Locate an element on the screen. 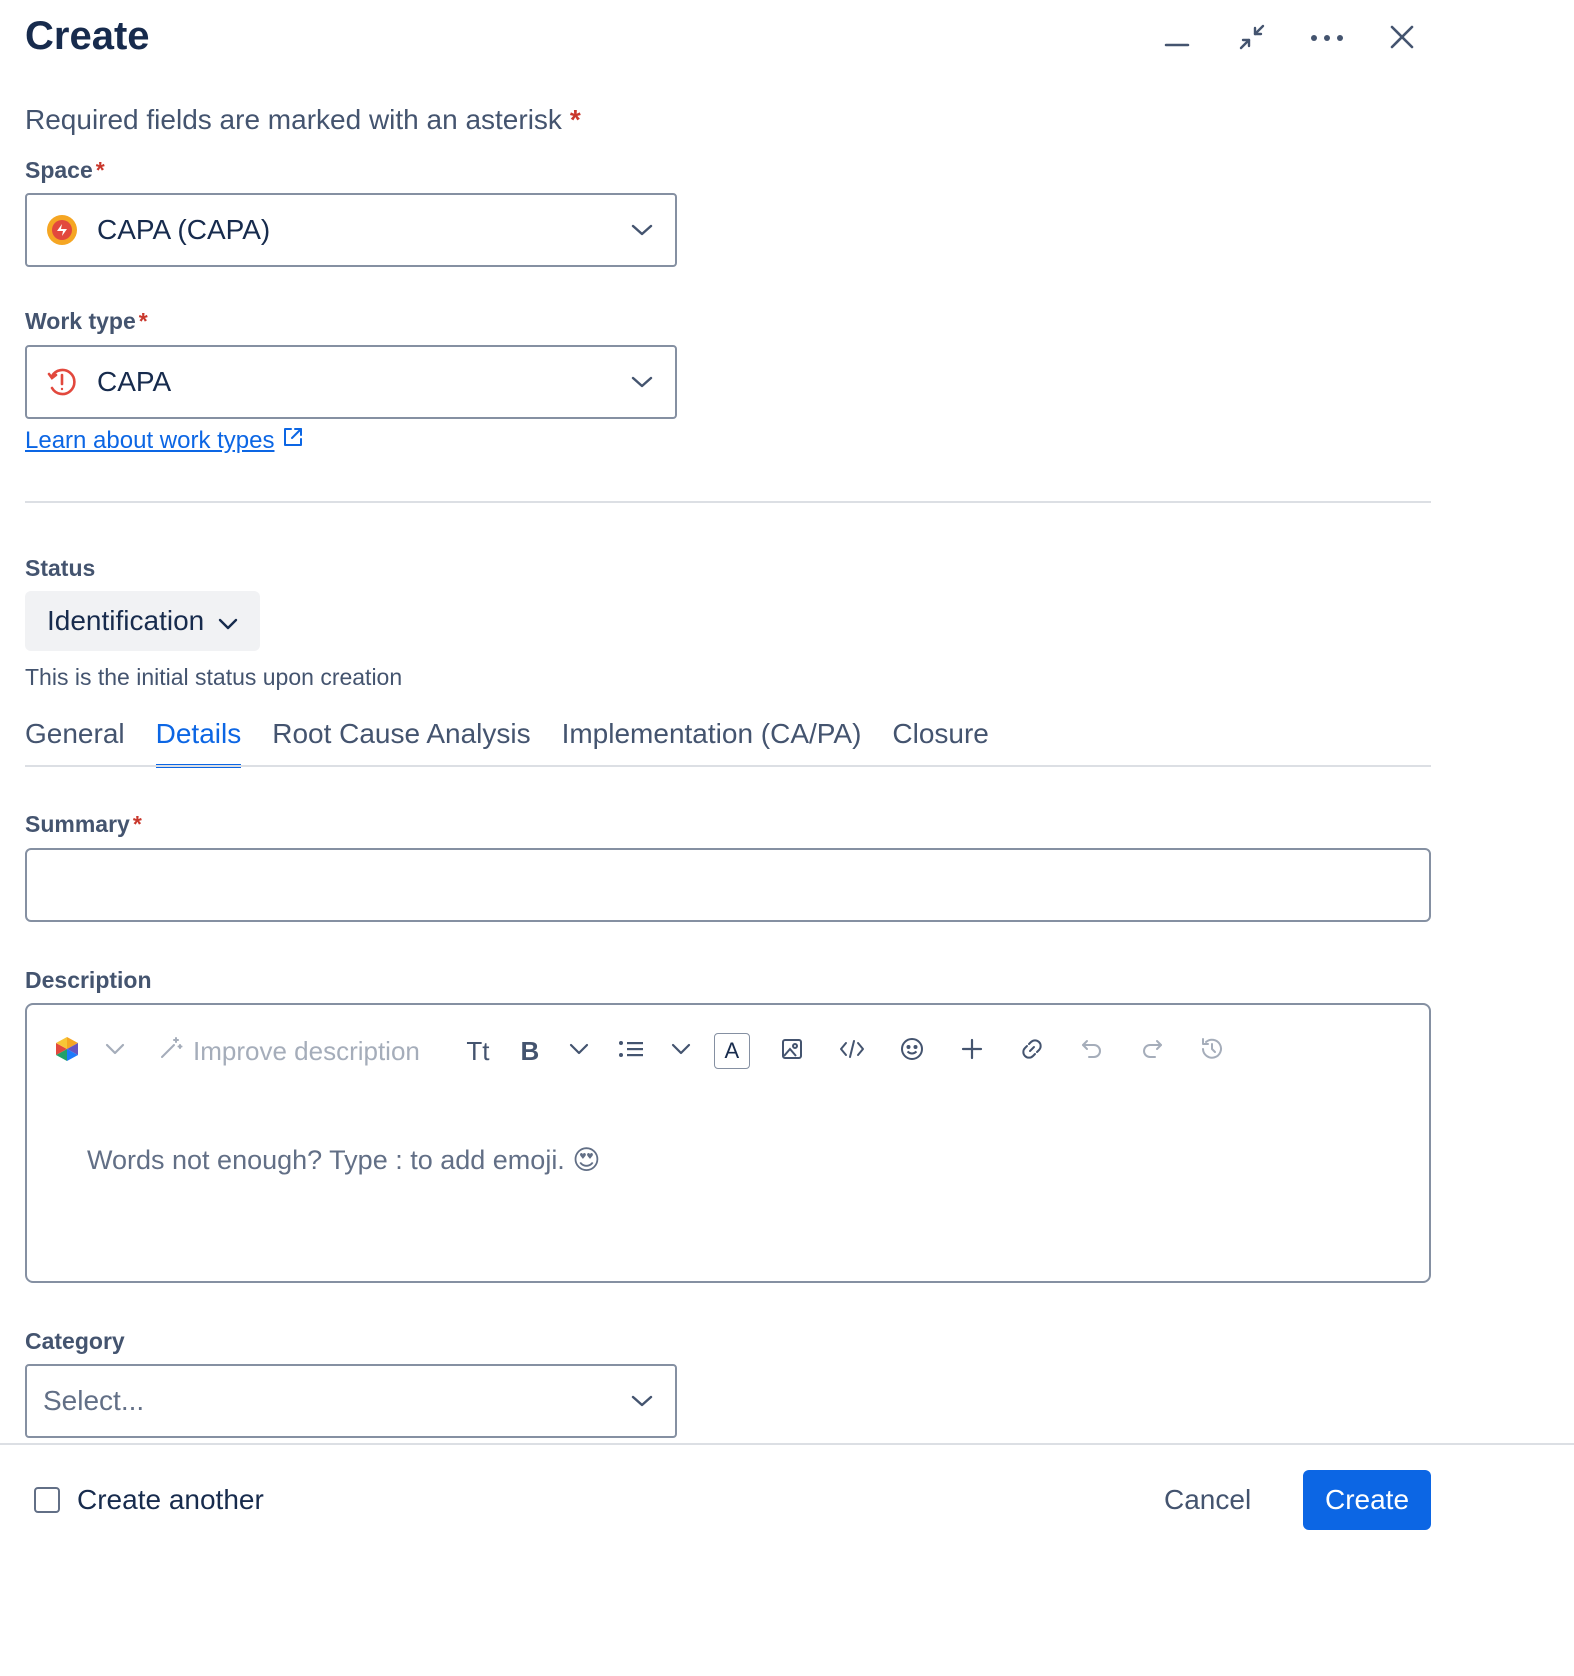 The width and height of the screenshot is (1574, 1676). undo-button is located at coordinates (1092, 1051).